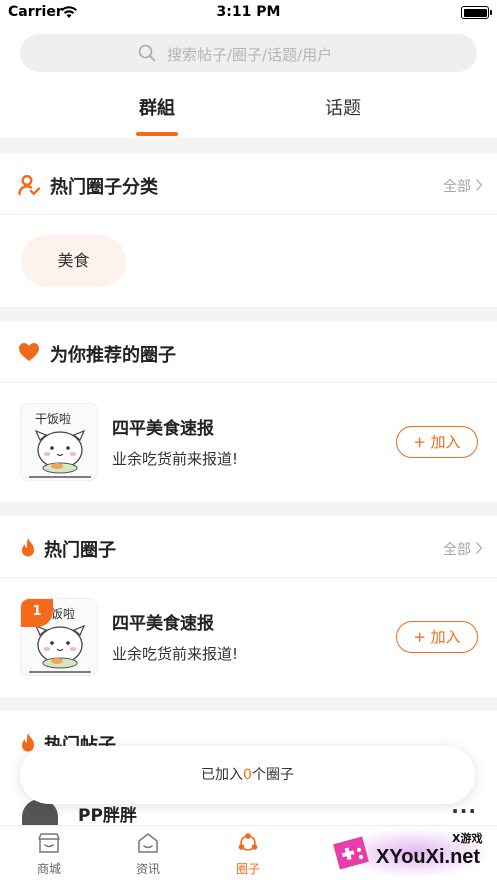 The height and width of the screenshot is (883, 497). Describe the element at coordinates (63, 613) in the screenshot. I see `svg-text: 饭啦` at that location.